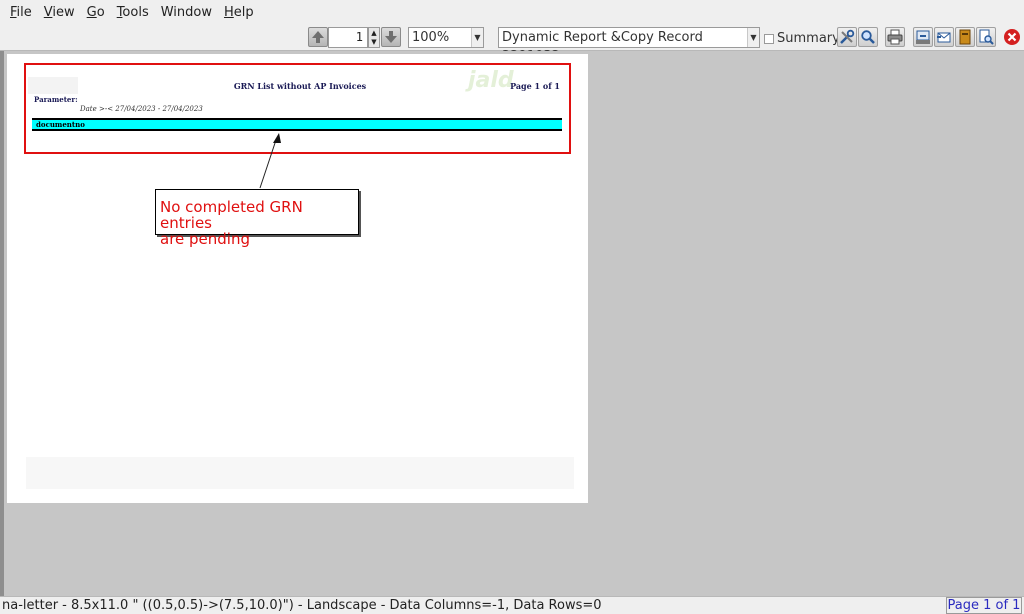 Image resolution: width=1024 pixels, height=614 pixels. I want to click on menu-window: Window, so click(186, 12).